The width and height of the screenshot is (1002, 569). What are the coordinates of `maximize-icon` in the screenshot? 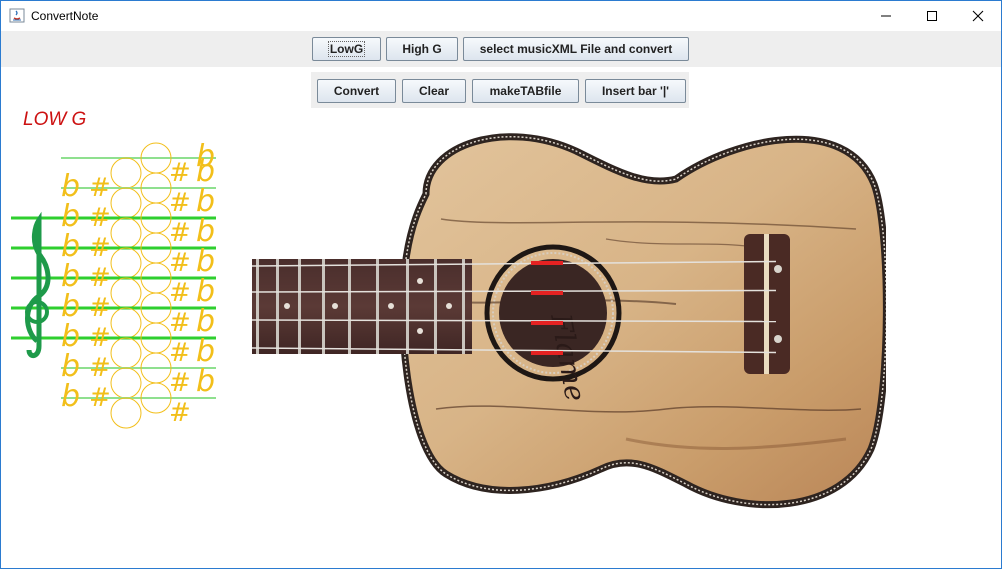 It's located at (932, 16).